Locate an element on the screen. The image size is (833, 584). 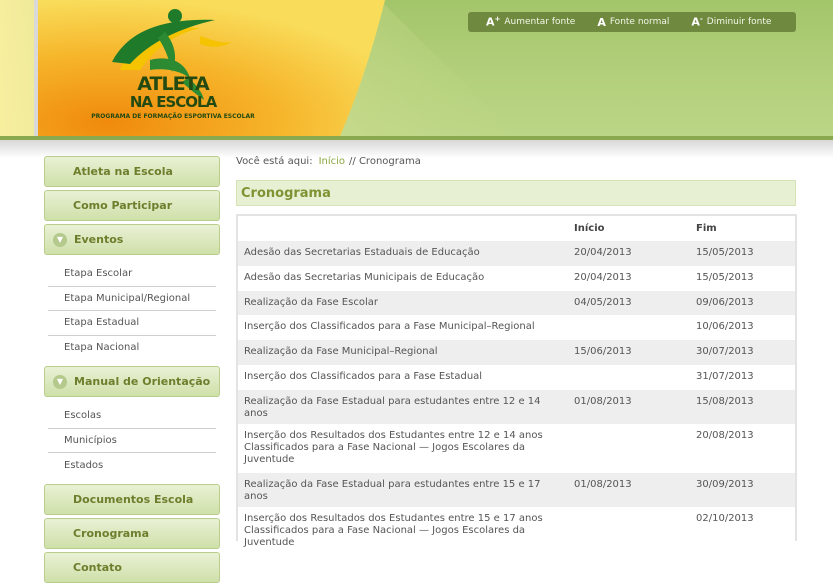
increase-font-button: A+ Aumentar fonte is located at coordinates (530, 22).